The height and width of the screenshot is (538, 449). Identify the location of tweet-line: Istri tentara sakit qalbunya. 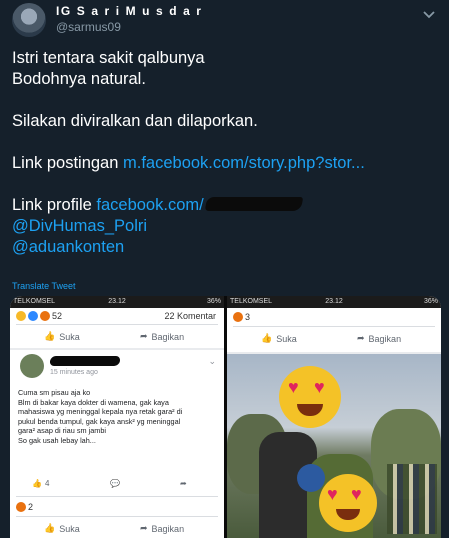
(108, 58).